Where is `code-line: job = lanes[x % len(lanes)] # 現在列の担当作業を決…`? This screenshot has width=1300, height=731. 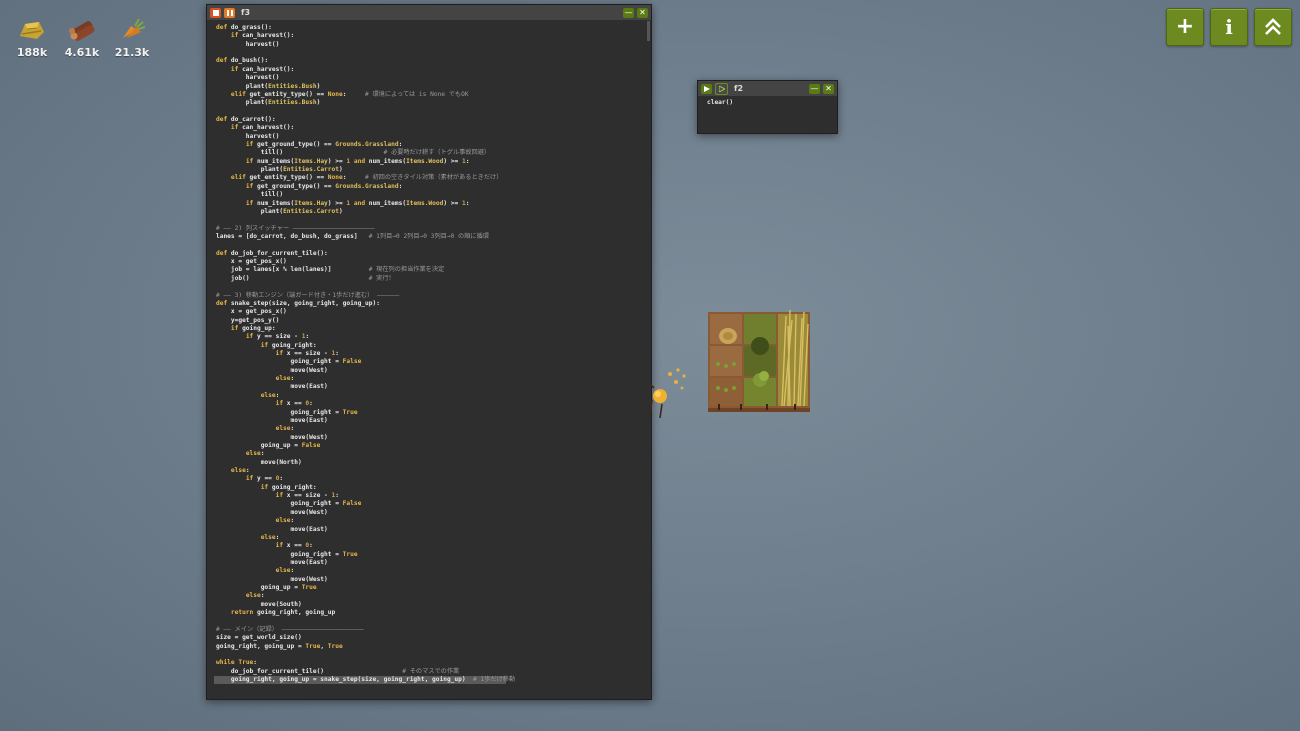 code-line: job = lanes[x % len(lanes)] # 現在列の担当作業を決… is located at coordinates (330, 270).